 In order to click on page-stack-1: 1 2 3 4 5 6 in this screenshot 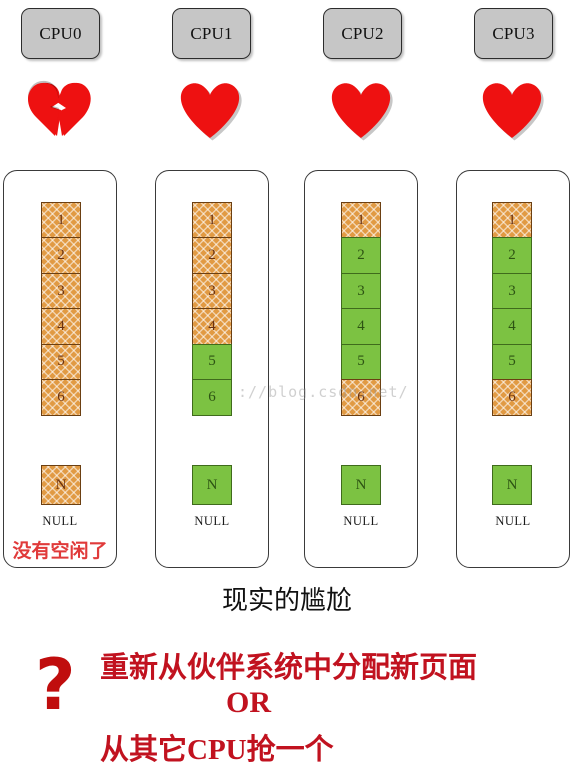, I will do `click(212, 309)`.